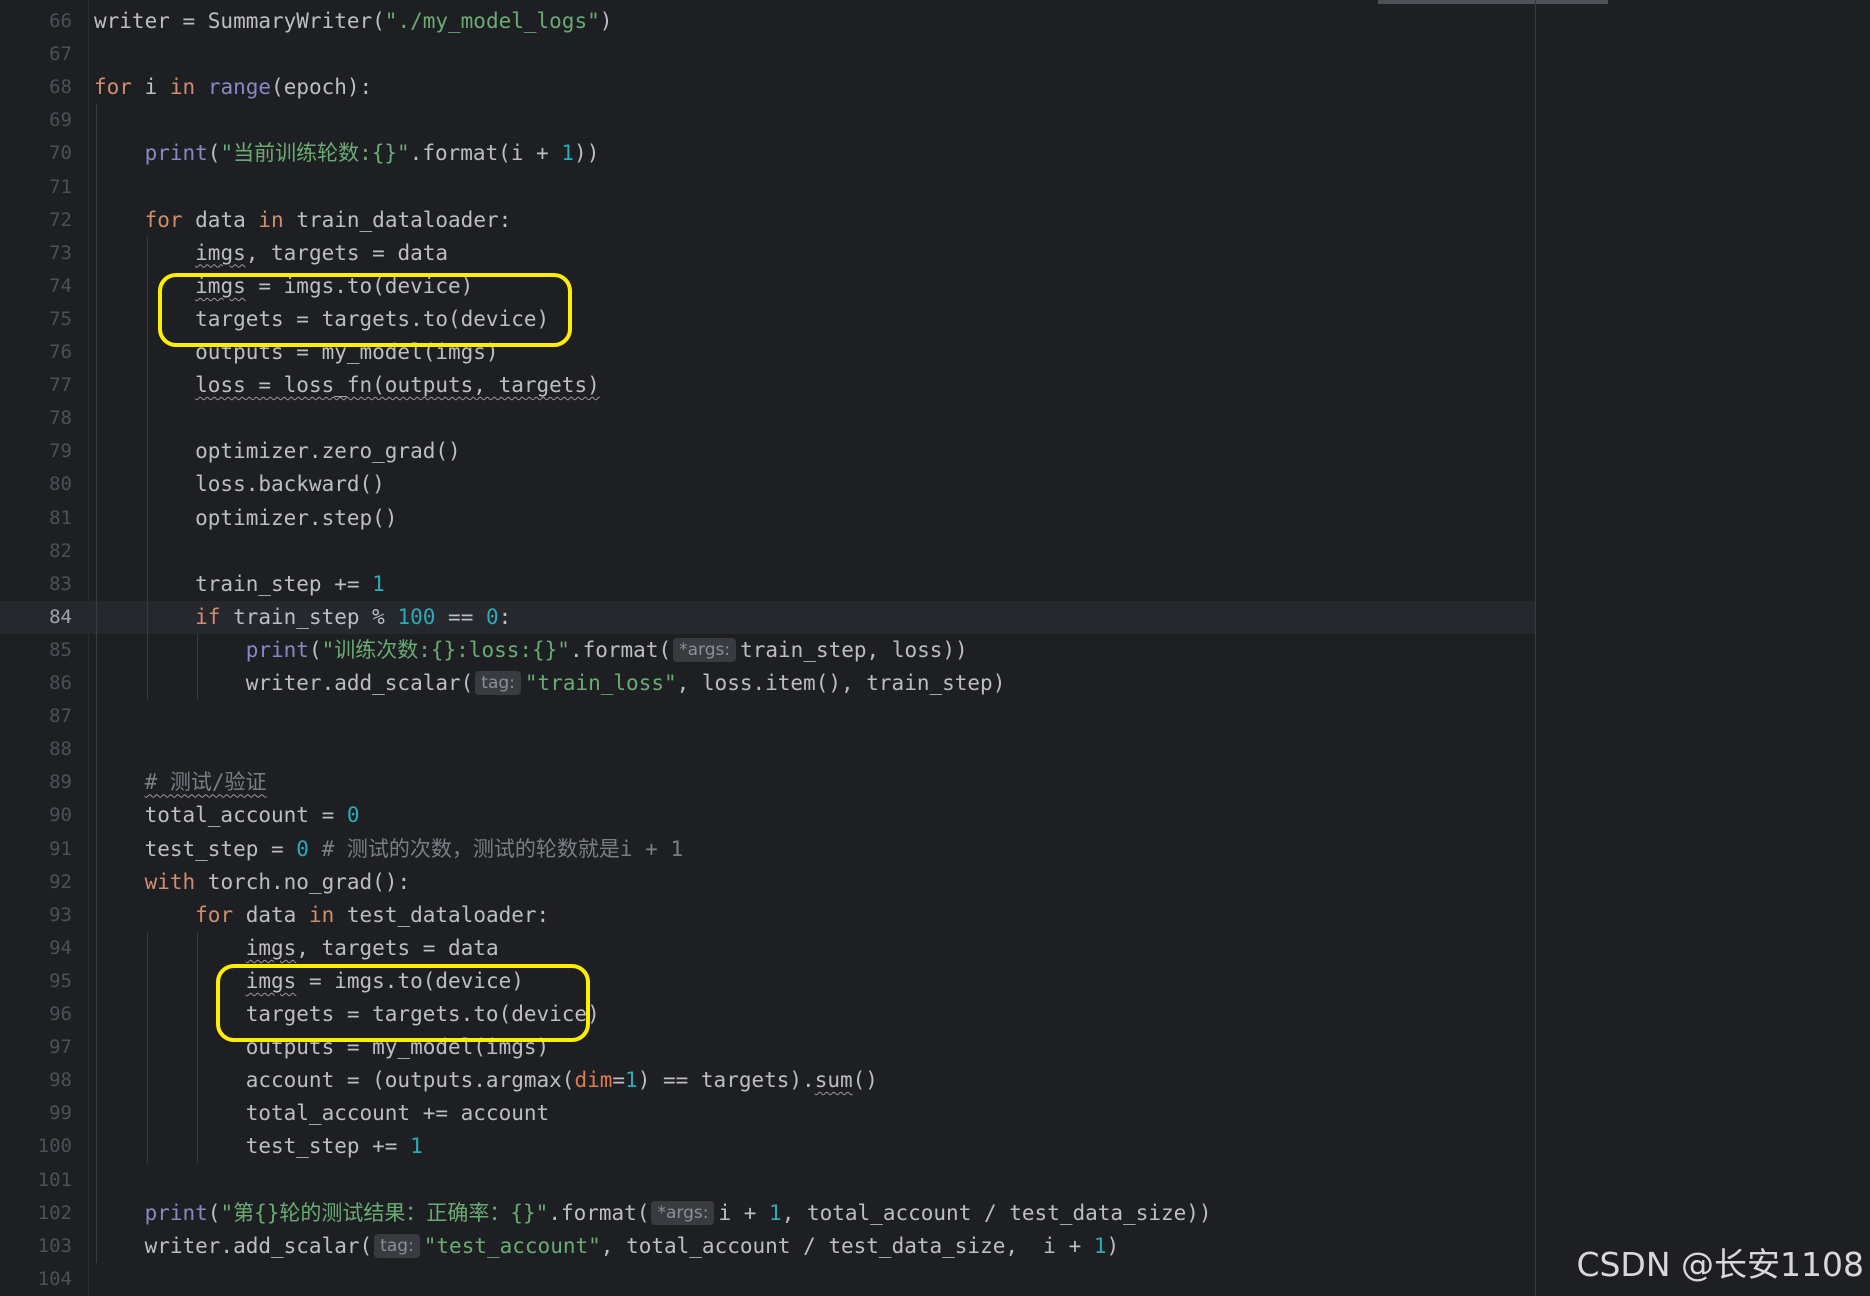 Image resolution: width=1870 pixels, height=1296 pixels. I want to click on line-number: 94, so click(60, 947).